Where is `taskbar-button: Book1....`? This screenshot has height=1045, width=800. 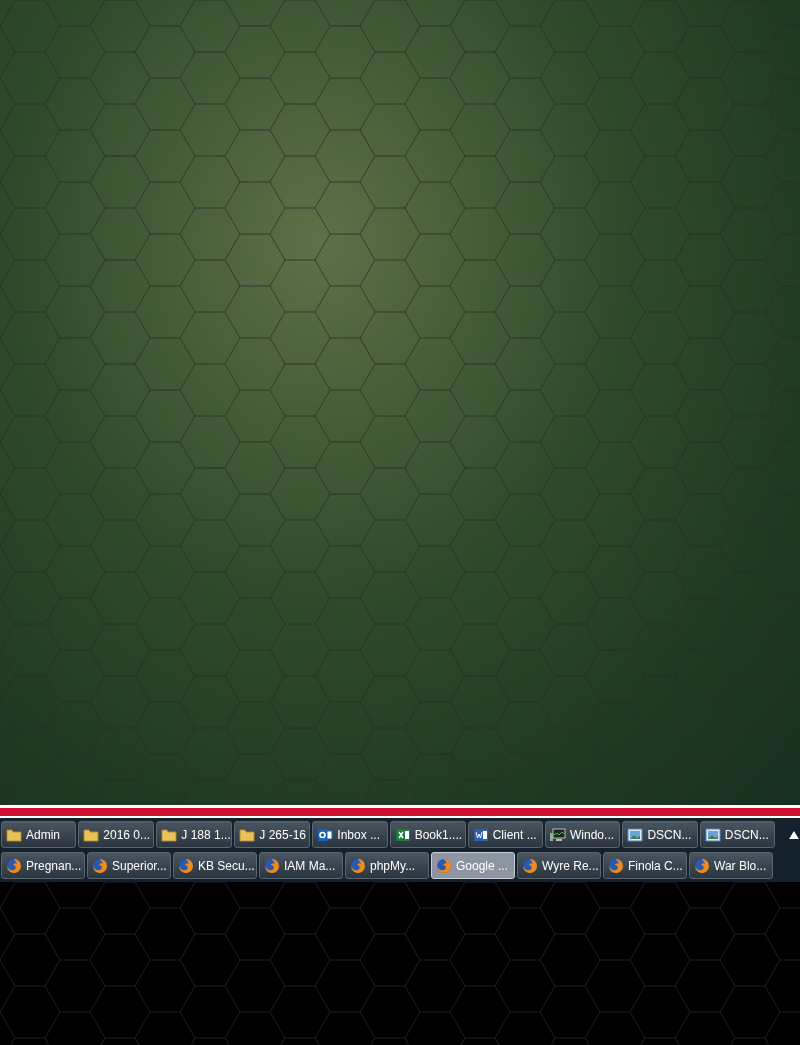
taskbar-button: Book1.... is located at coordinates (427, 834).